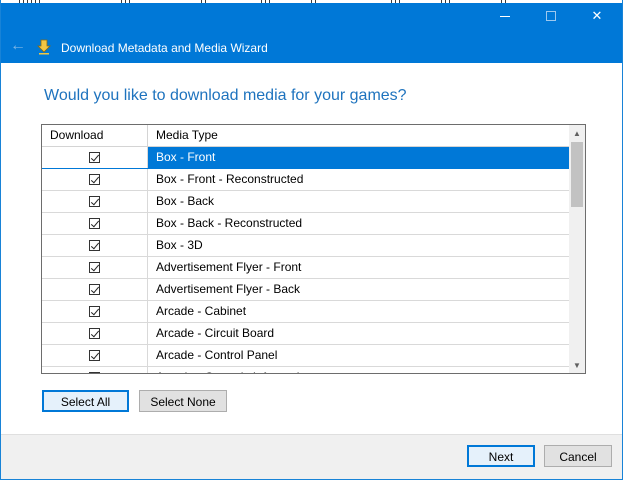  I want to click on vertical-scrollbar: ▲ ▼, so click(577, 249).